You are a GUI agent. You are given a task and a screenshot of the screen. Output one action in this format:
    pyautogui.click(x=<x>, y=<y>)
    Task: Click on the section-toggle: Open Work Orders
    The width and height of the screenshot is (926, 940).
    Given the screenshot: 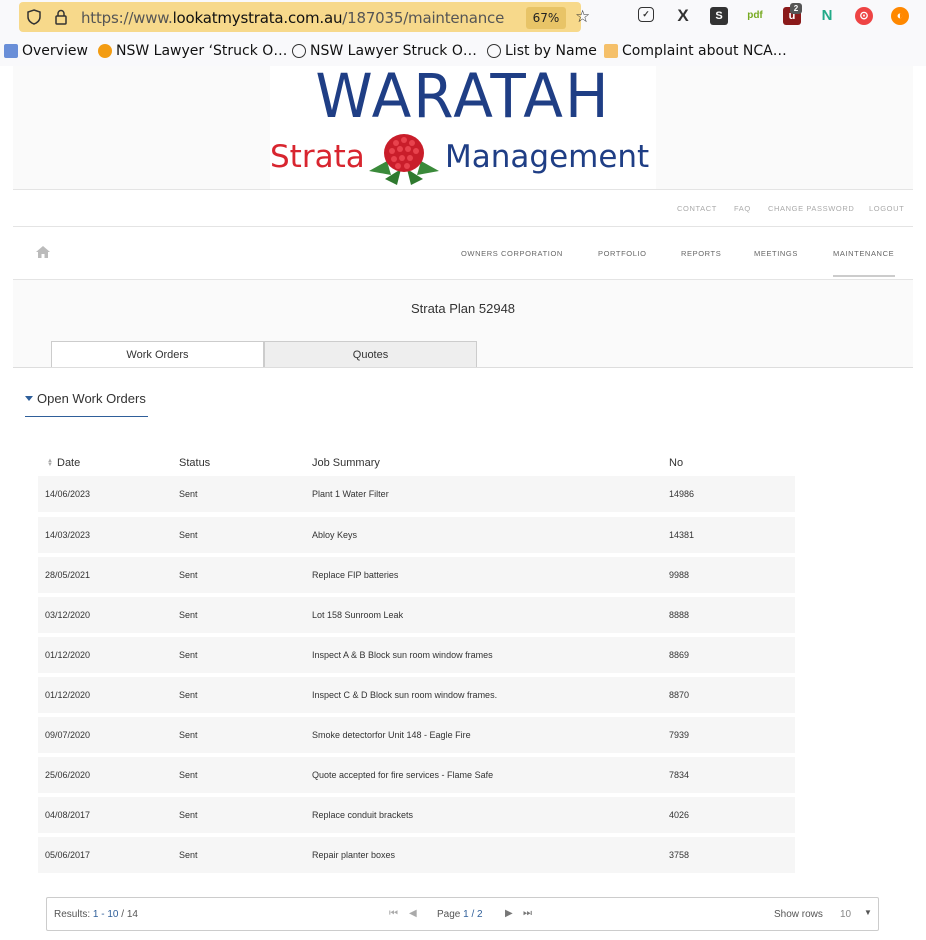 What is the action you would take?
    pyautogui.click(x=85, y=398)
    